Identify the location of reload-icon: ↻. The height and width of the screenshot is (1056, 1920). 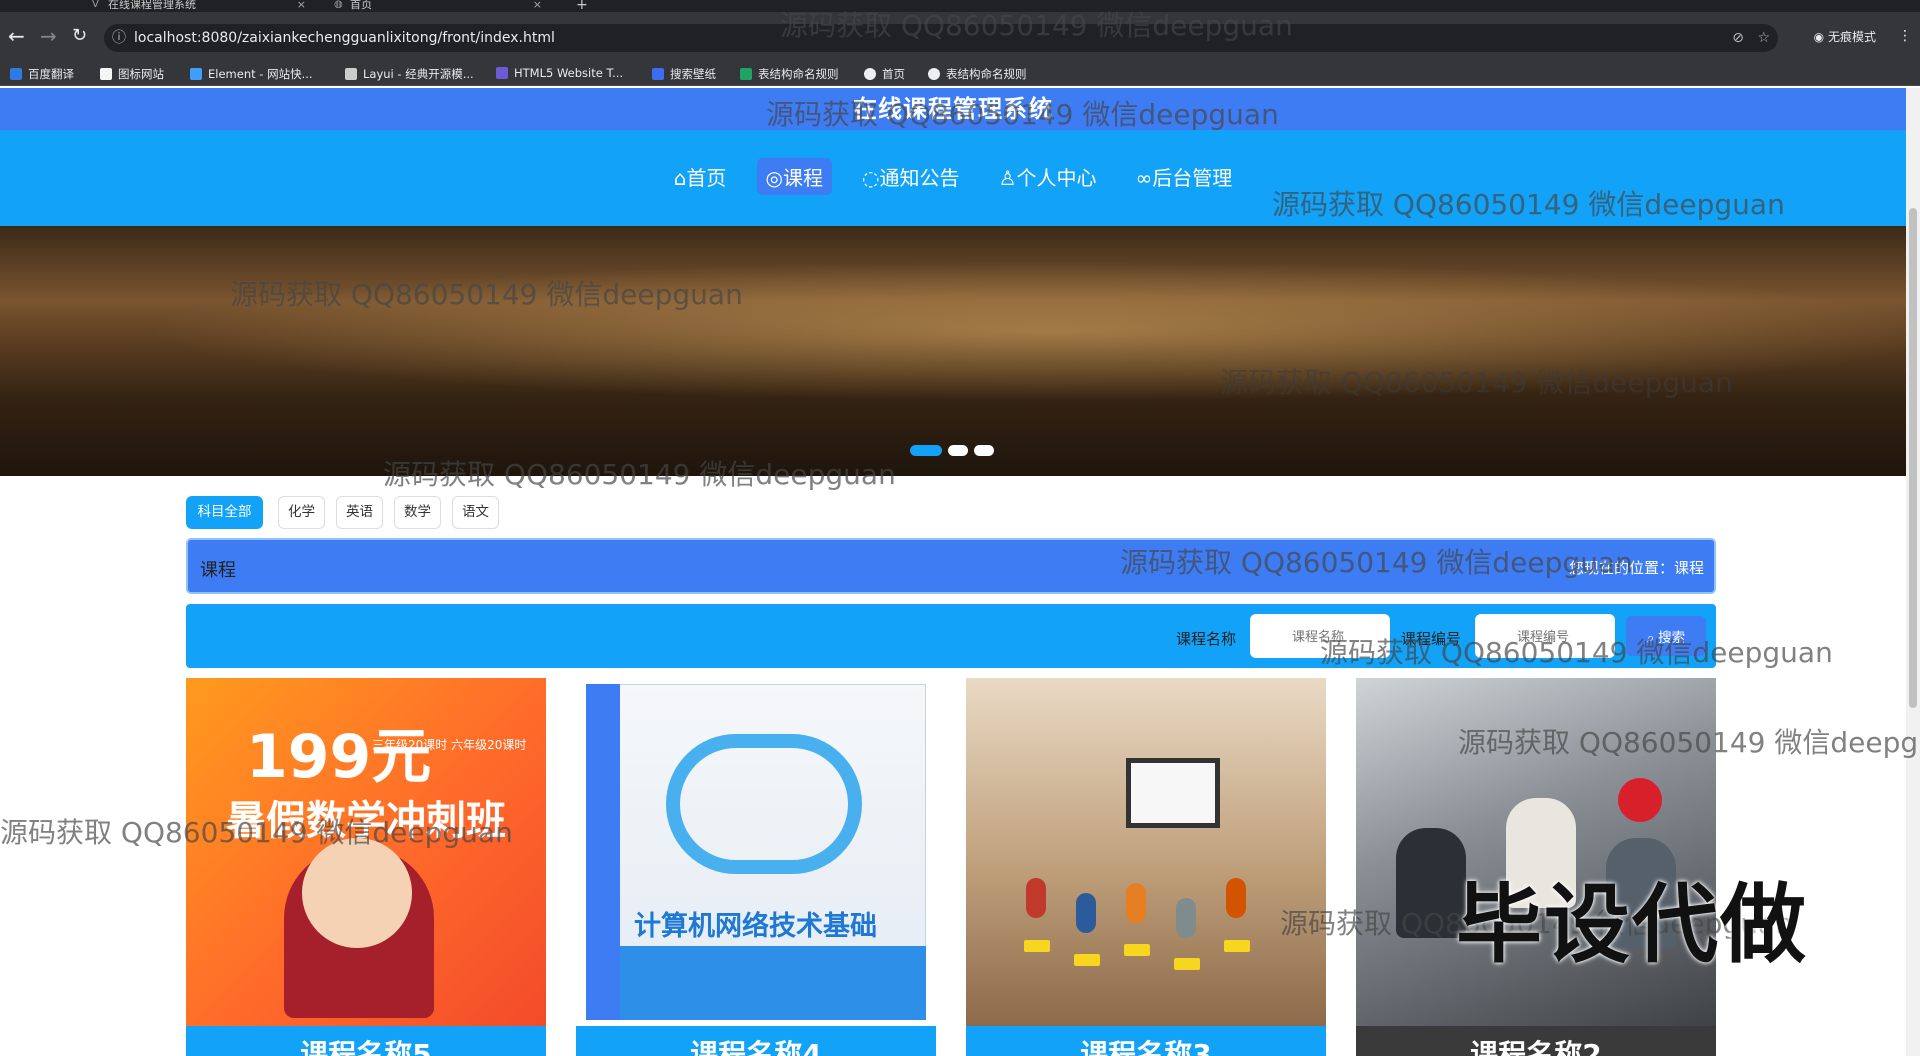
(79, 36).